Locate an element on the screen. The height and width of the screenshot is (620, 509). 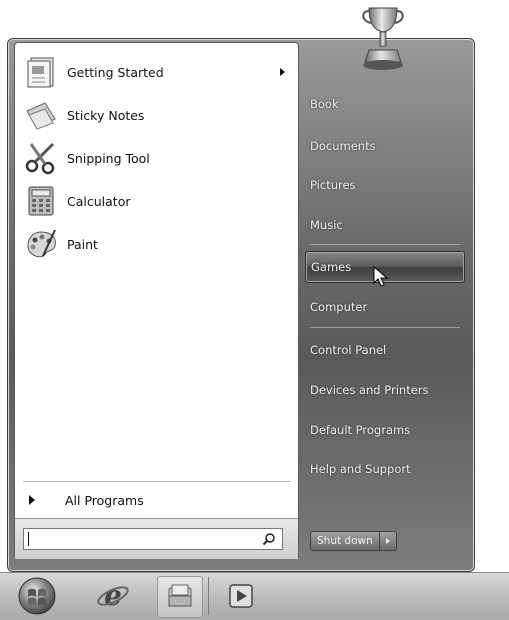
shutdown-group: Shut down is located at coordinates (353, 541).